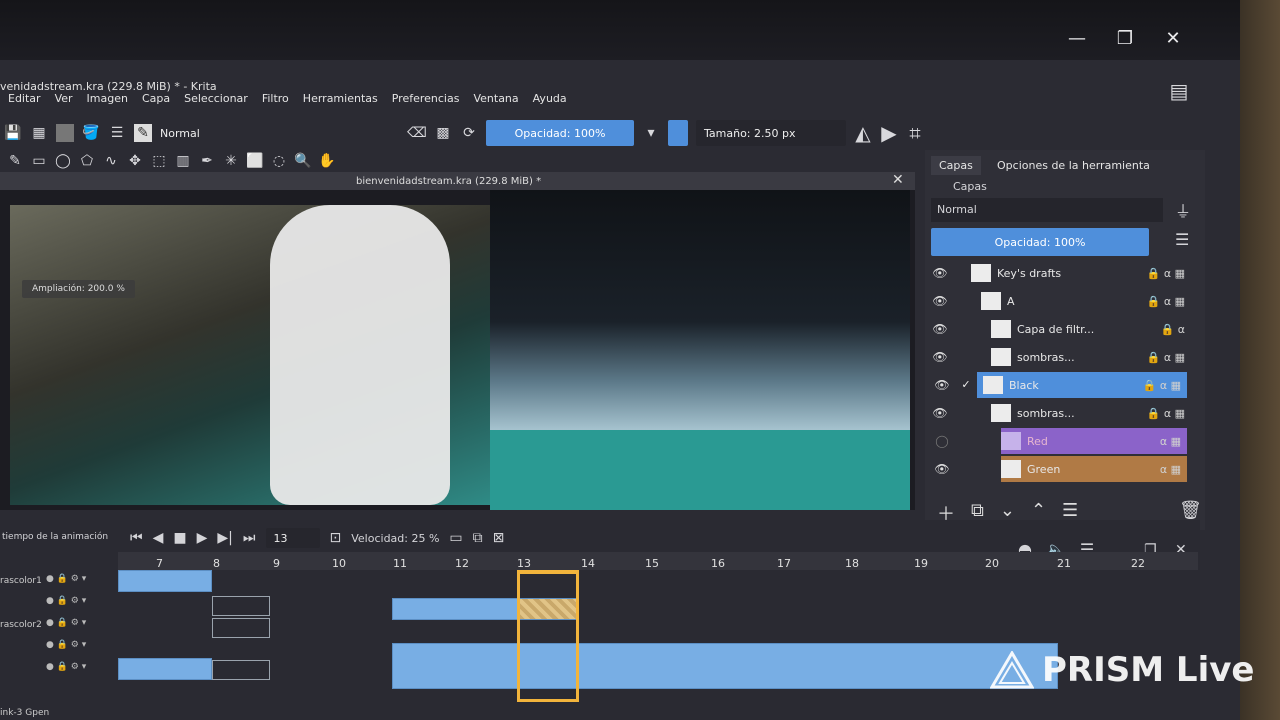 The width and height of the screenshot is (1280, 720). I want to click on gradient-icon: ▦, so click(39, 133).